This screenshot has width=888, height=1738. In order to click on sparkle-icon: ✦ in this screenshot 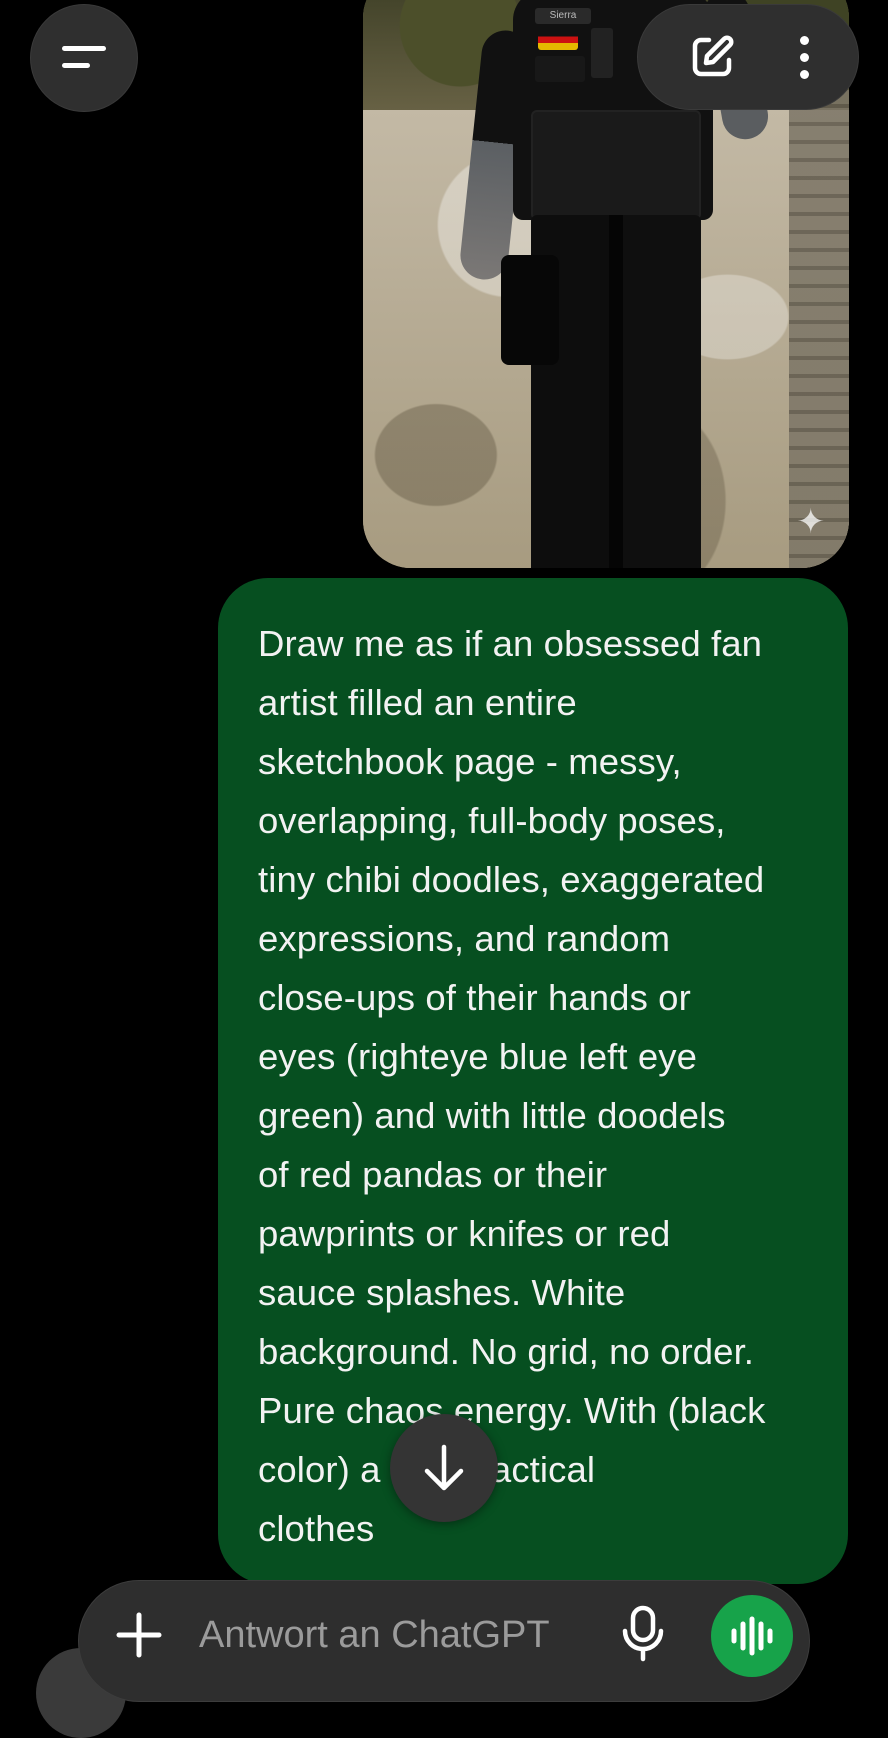, I will do `click(811, 522)`.